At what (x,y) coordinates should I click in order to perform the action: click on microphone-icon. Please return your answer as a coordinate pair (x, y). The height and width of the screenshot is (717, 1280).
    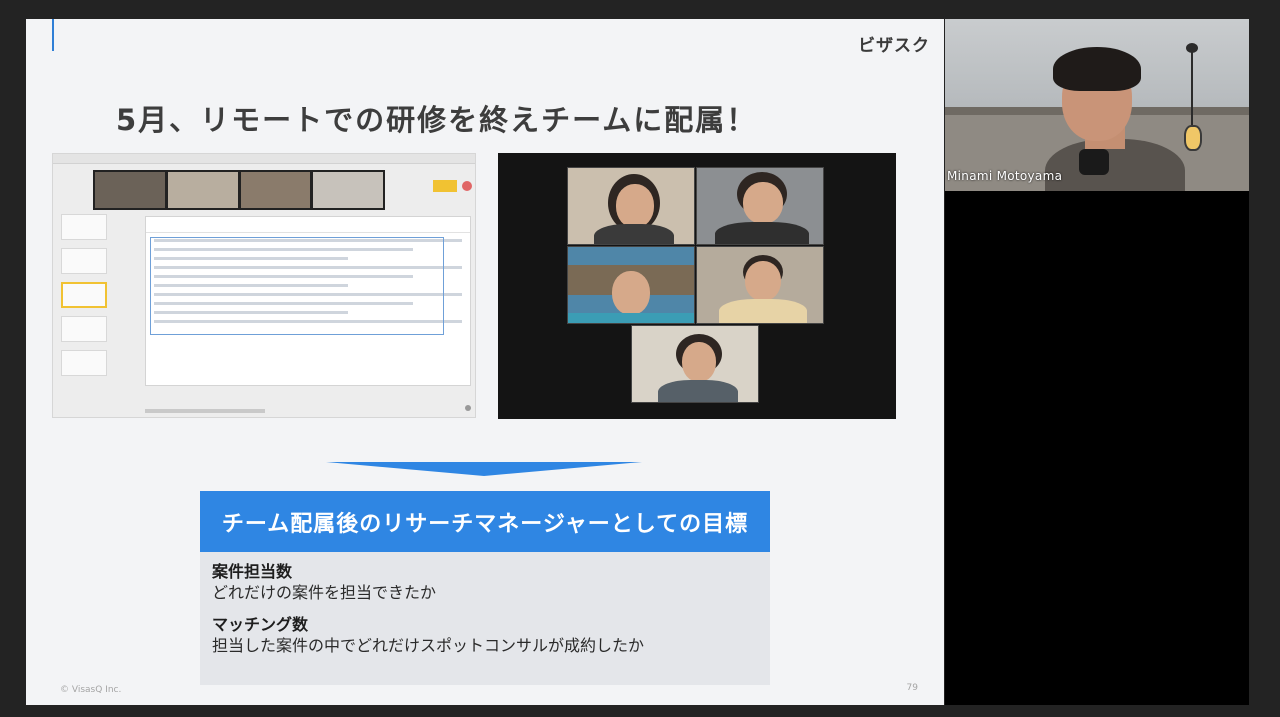
    Looking at the image, I should click on (1094, 162).